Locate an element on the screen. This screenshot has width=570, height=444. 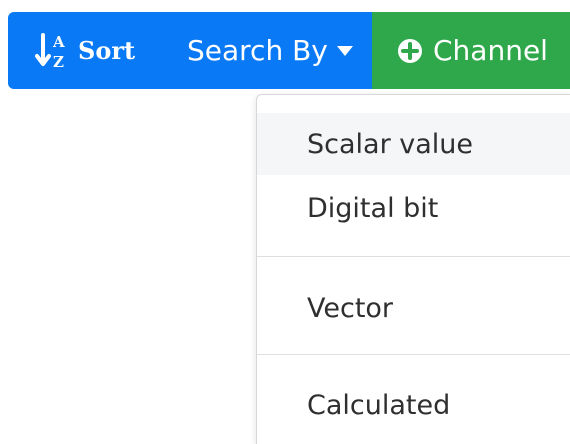
sort-label: Sort is located at coordinates (107, 50).